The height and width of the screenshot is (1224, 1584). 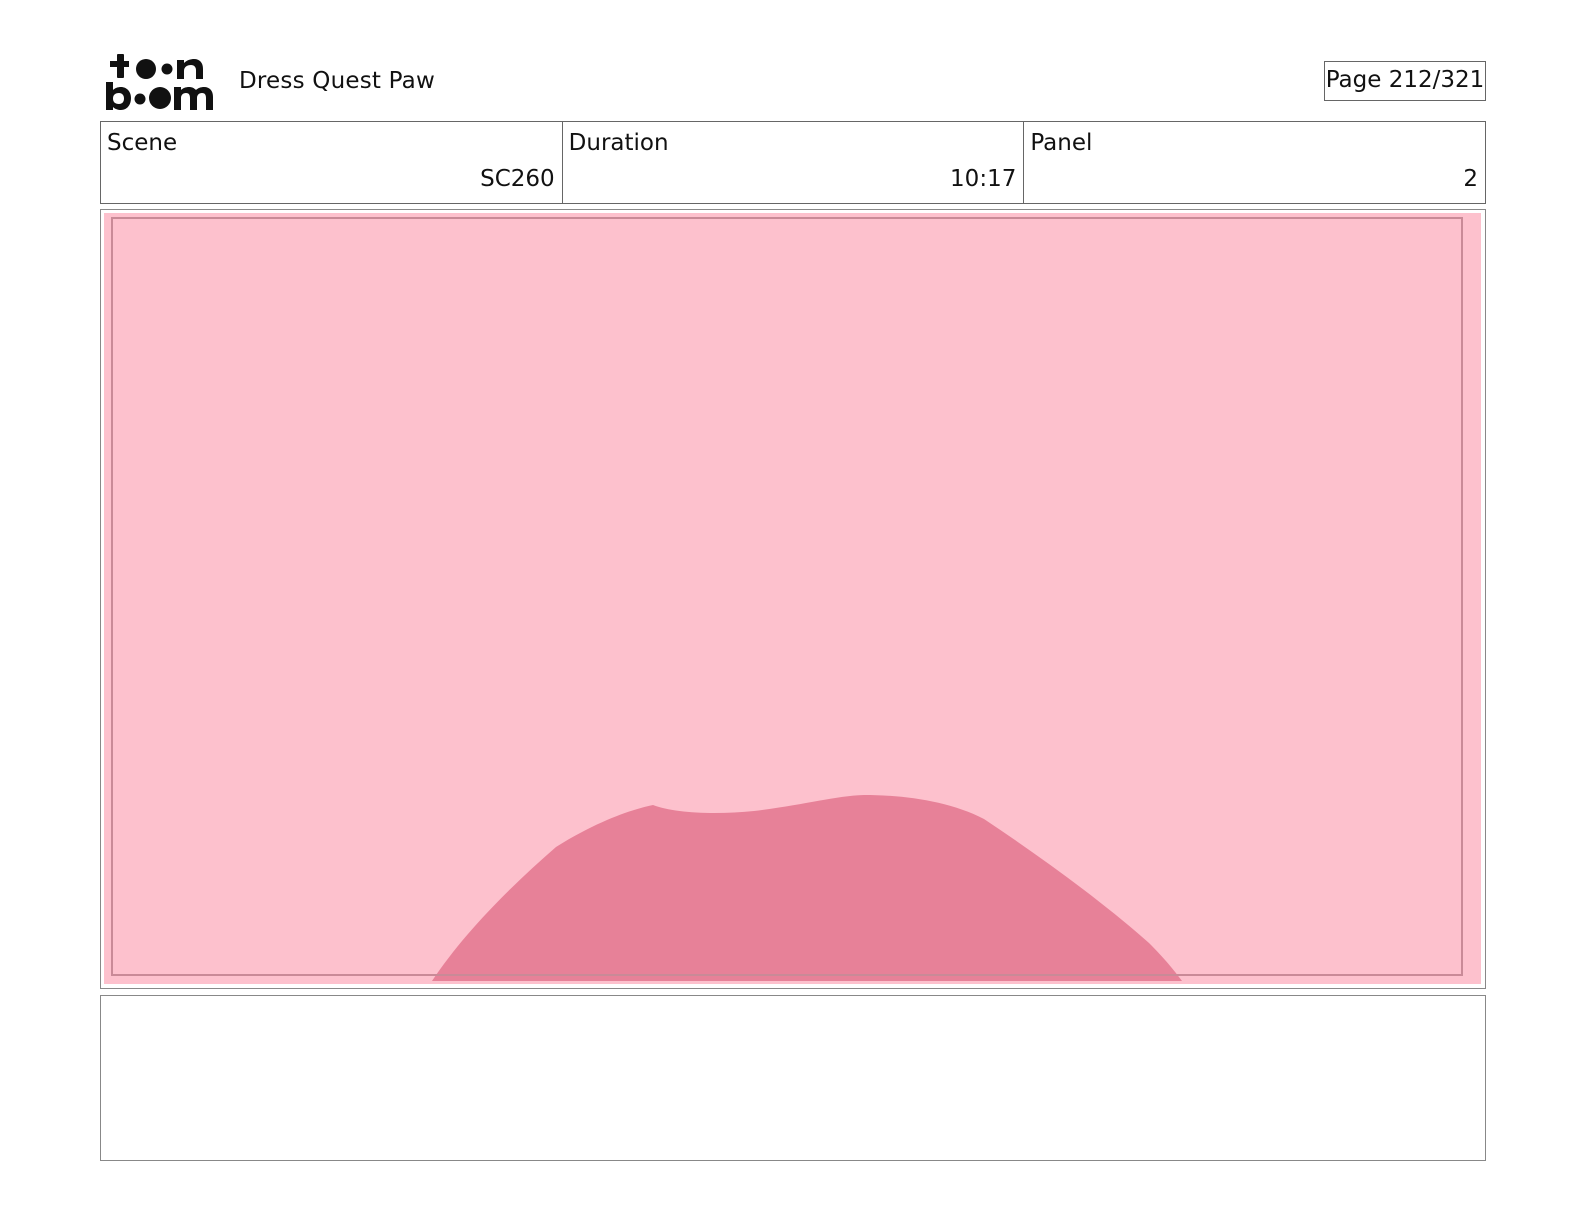 What do you see at coordinates (142, 143) in the screenshot?
I see `scene-label: Scene` at bounding box center [142, 143].